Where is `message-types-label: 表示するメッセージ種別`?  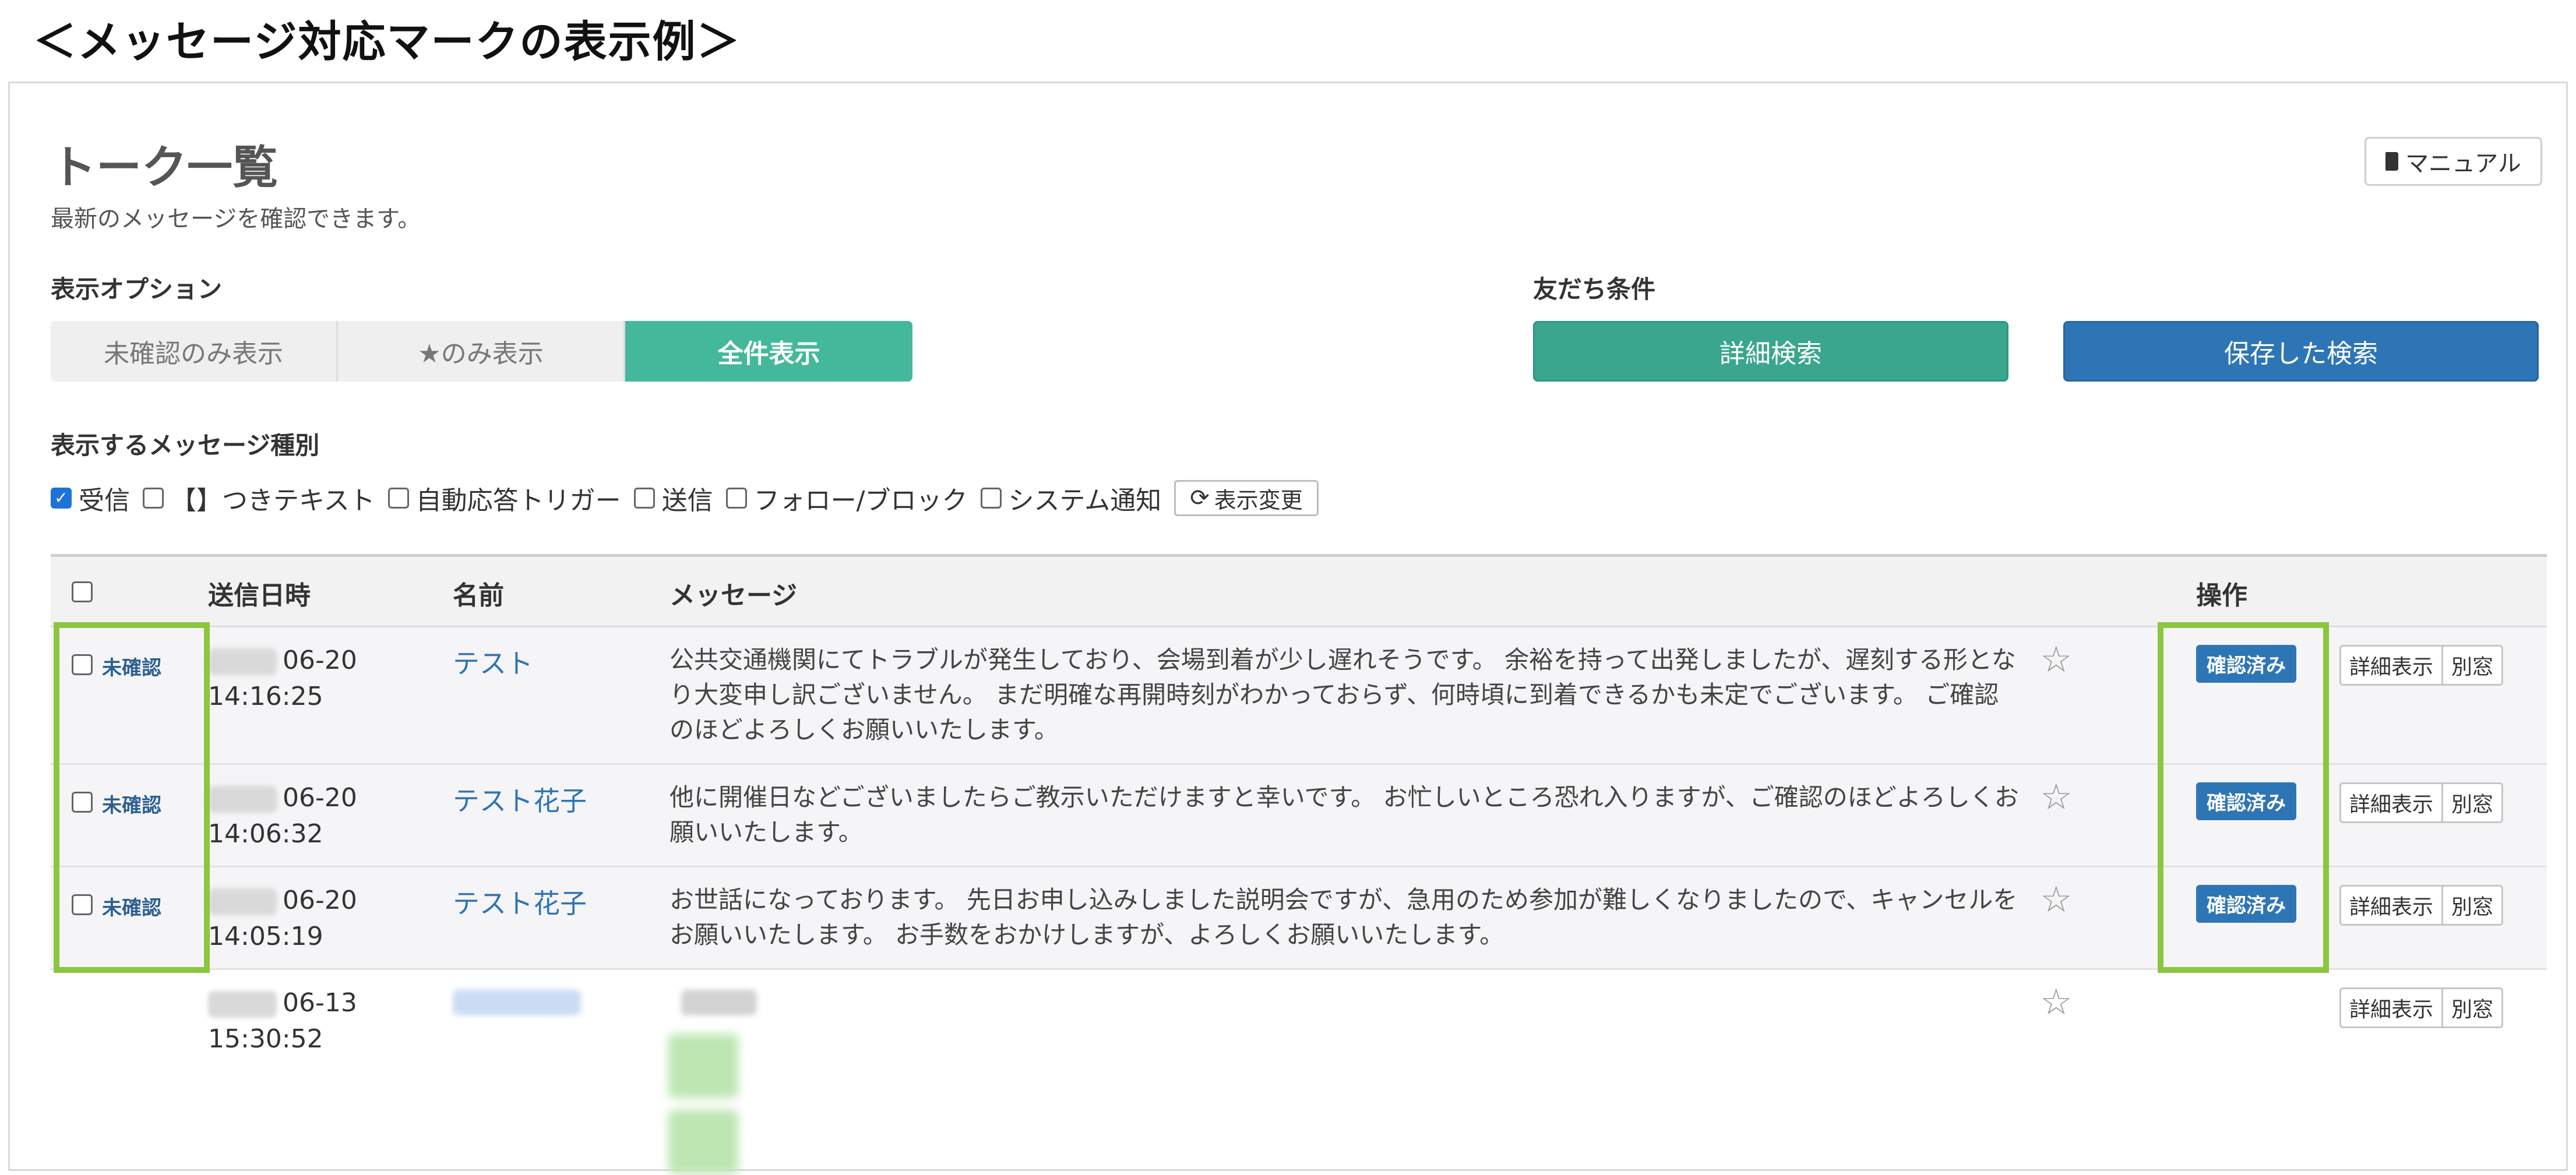
message-types-label: 表示するメッセージ種別 is located at coordinates (185, 446).